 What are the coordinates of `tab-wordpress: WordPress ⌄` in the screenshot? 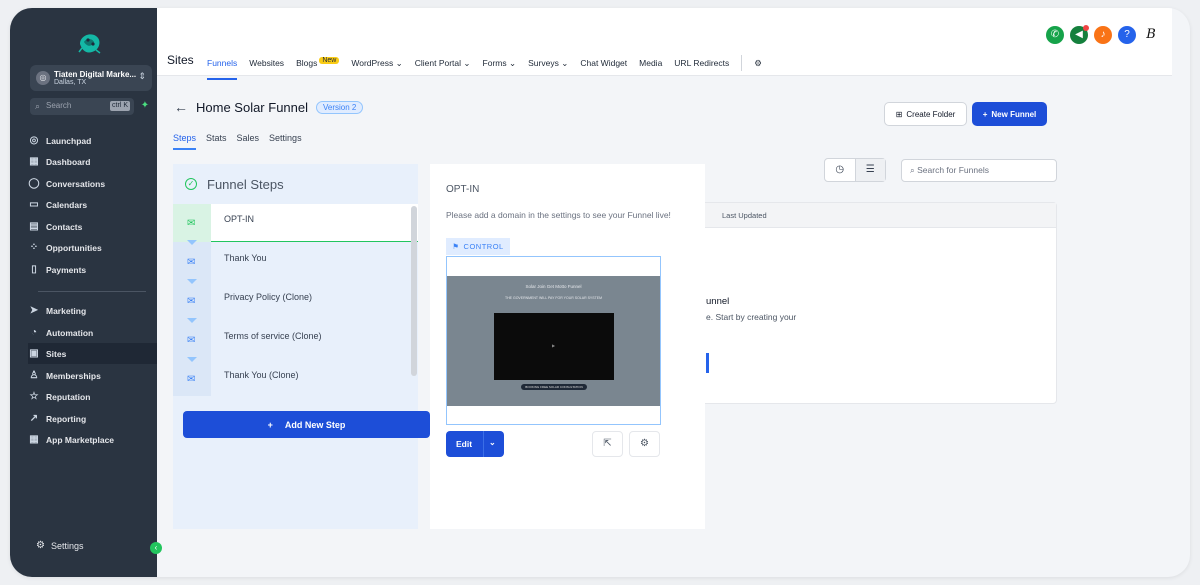 It's located at (376, 63).